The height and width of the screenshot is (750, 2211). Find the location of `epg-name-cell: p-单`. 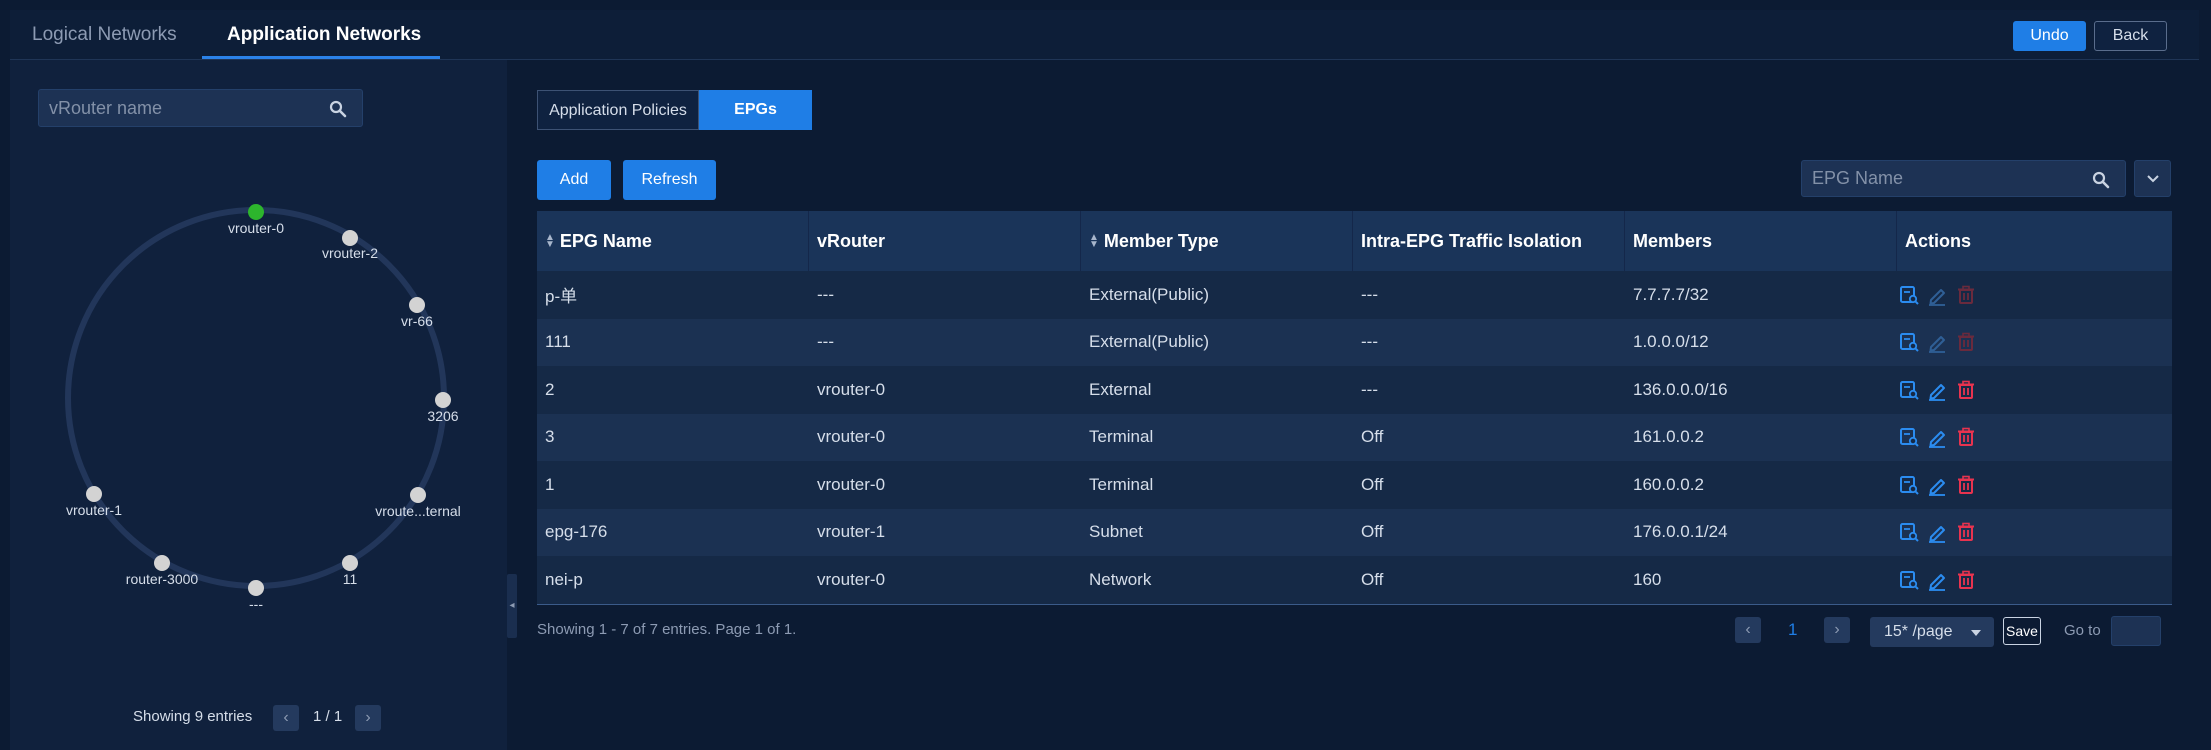

epg-name-cell: p-单 is located at coordinates (561, 297).